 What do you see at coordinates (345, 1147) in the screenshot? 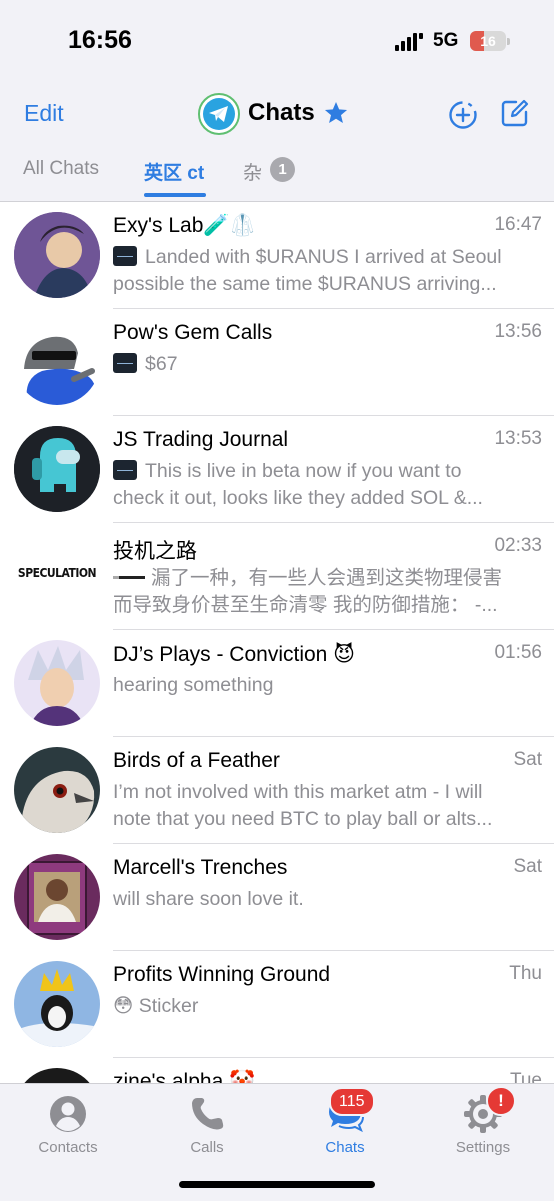
I see `tab-chats-label: Chats` at bounding box center [345, 1147].